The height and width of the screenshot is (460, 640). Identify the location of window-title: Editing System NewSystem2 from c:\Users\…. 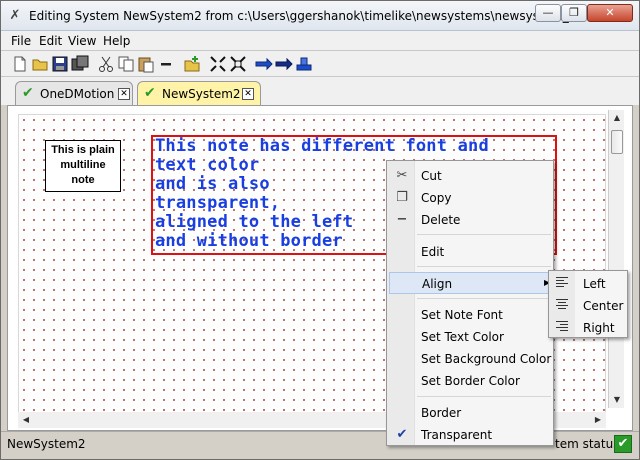
(303, 16).